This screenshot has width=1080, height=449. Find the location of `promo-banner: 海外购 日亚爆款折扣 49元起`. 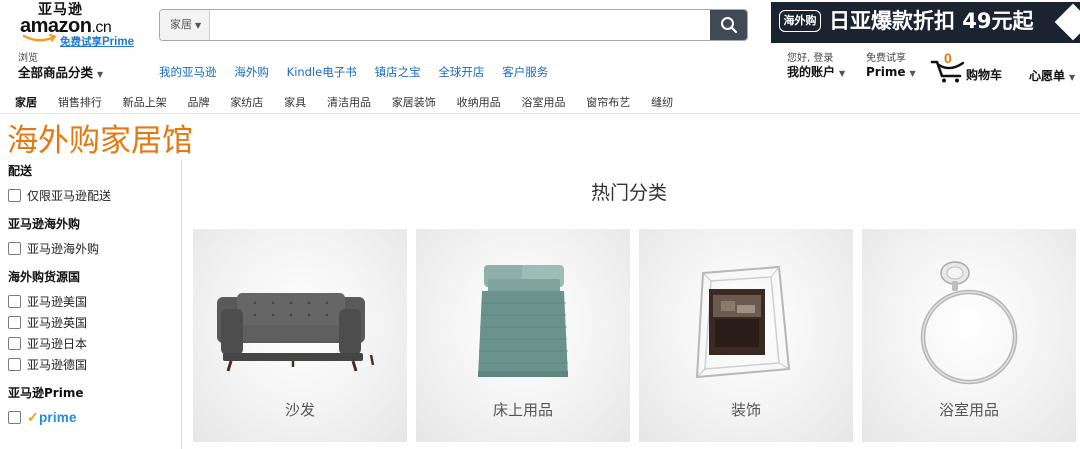

promo-banner: 海外购 日亚爆款折扣 49元起 is located at coordinates (925, 22).